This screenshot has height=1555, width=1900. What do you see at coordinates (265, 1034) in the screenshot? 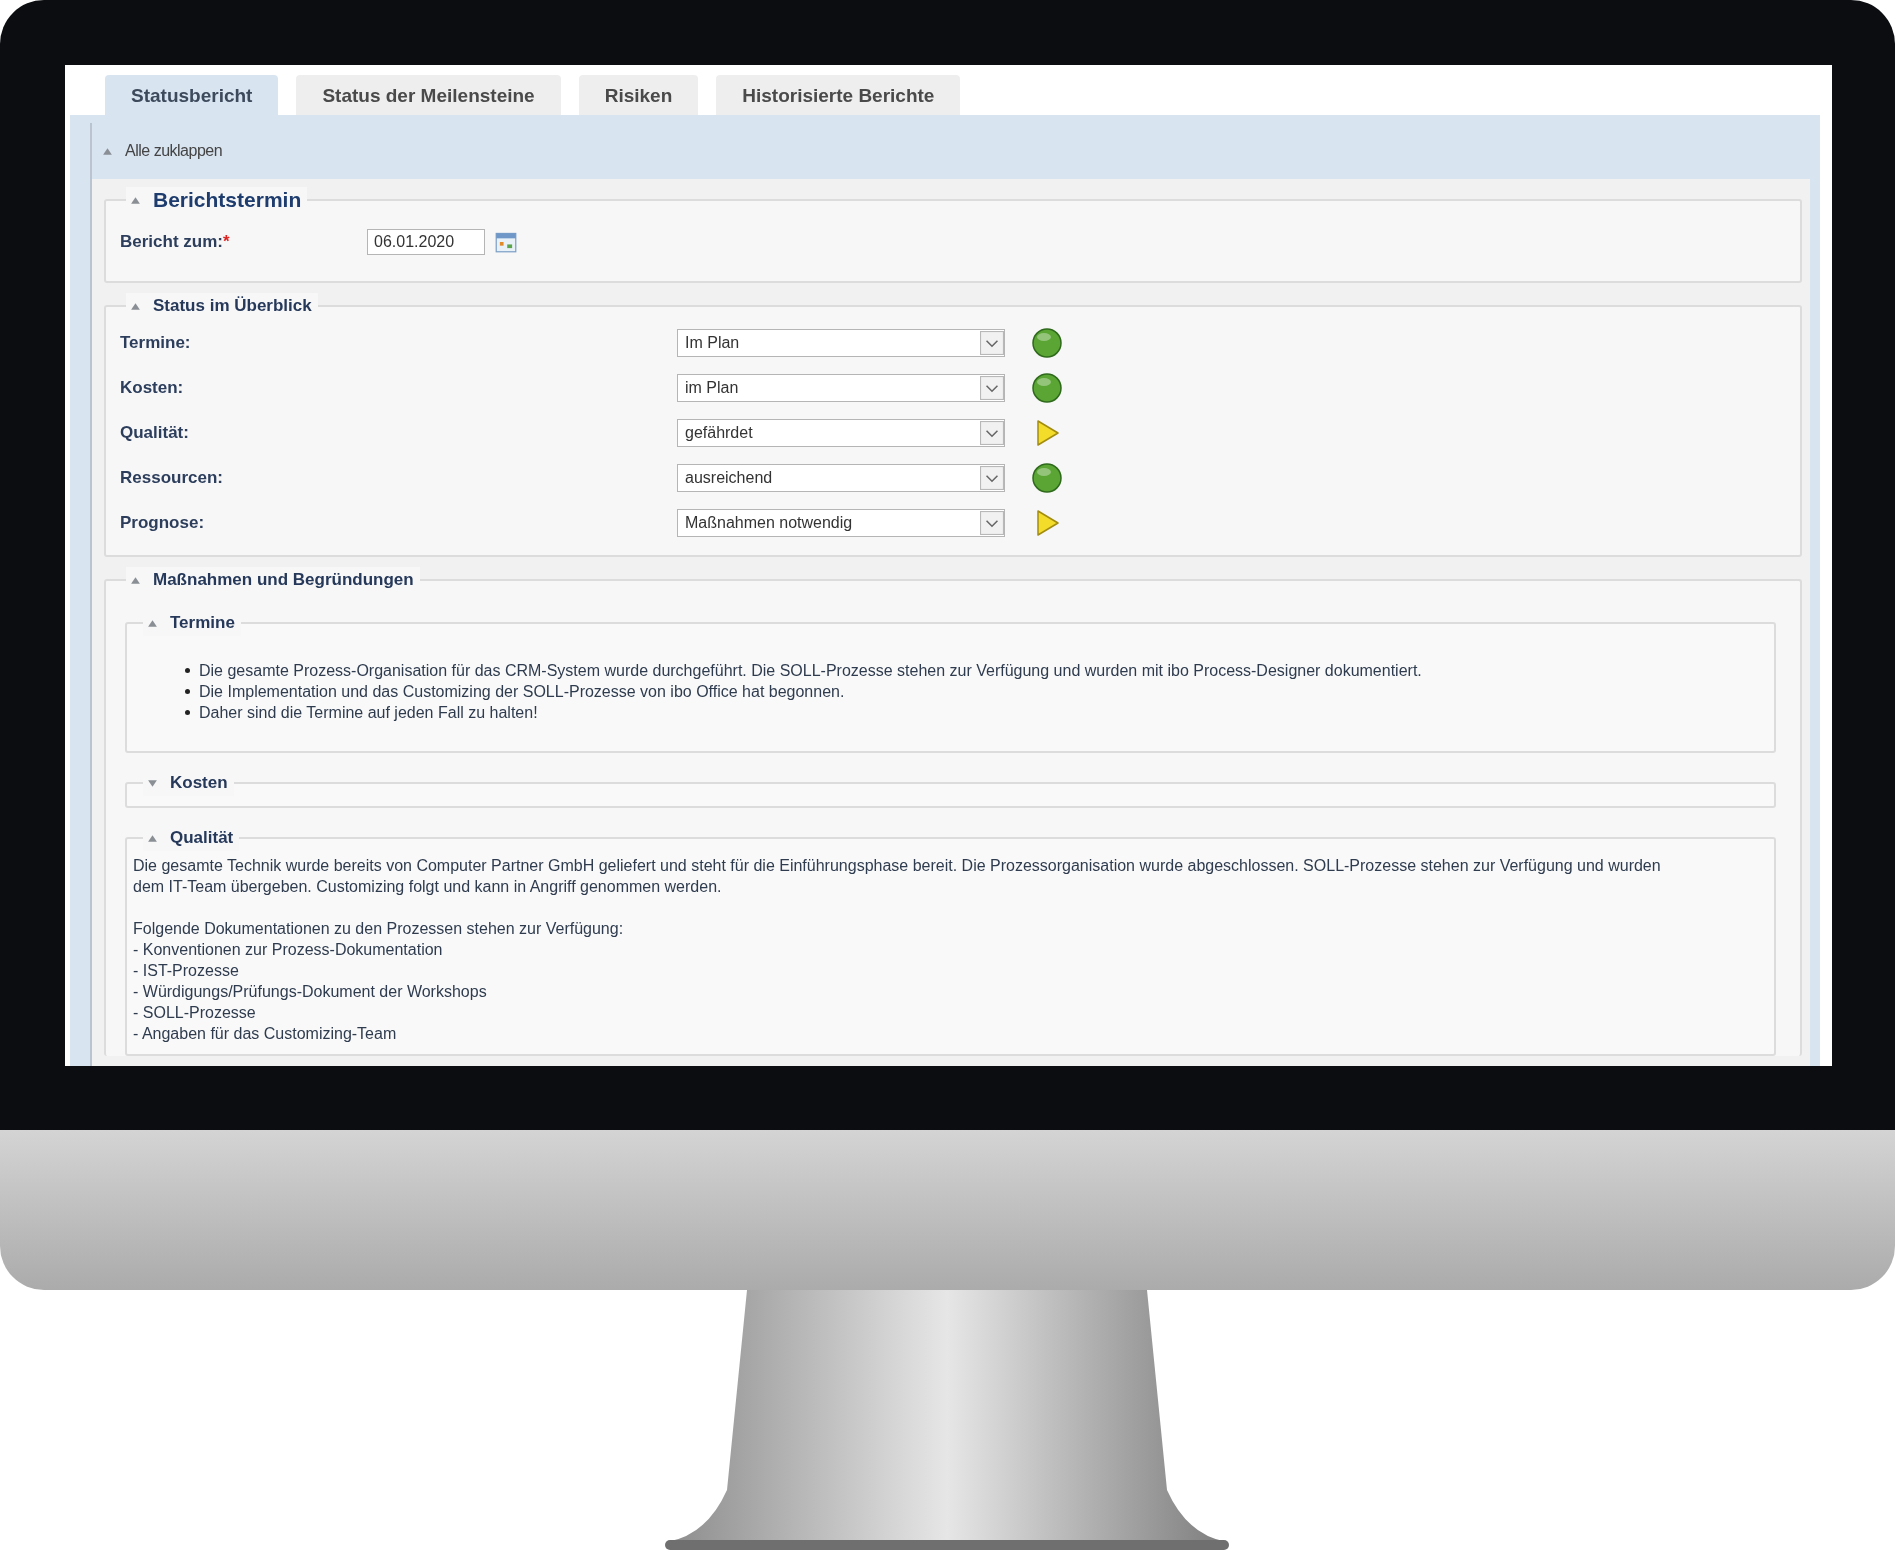
I see `text-line: - Angaben für das Customizing-Team` at bounding box center [265, 1034].